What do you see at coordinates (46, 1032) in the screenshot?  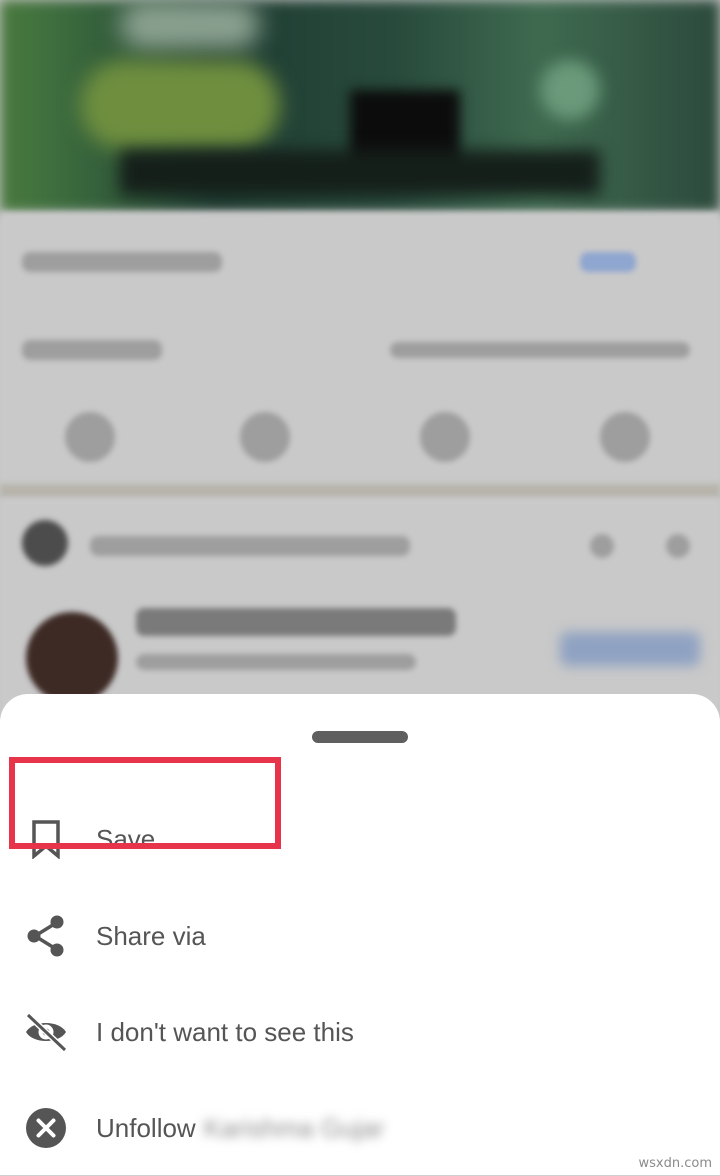 I see `eye-off-icon` at bounding box center [46, 1032].